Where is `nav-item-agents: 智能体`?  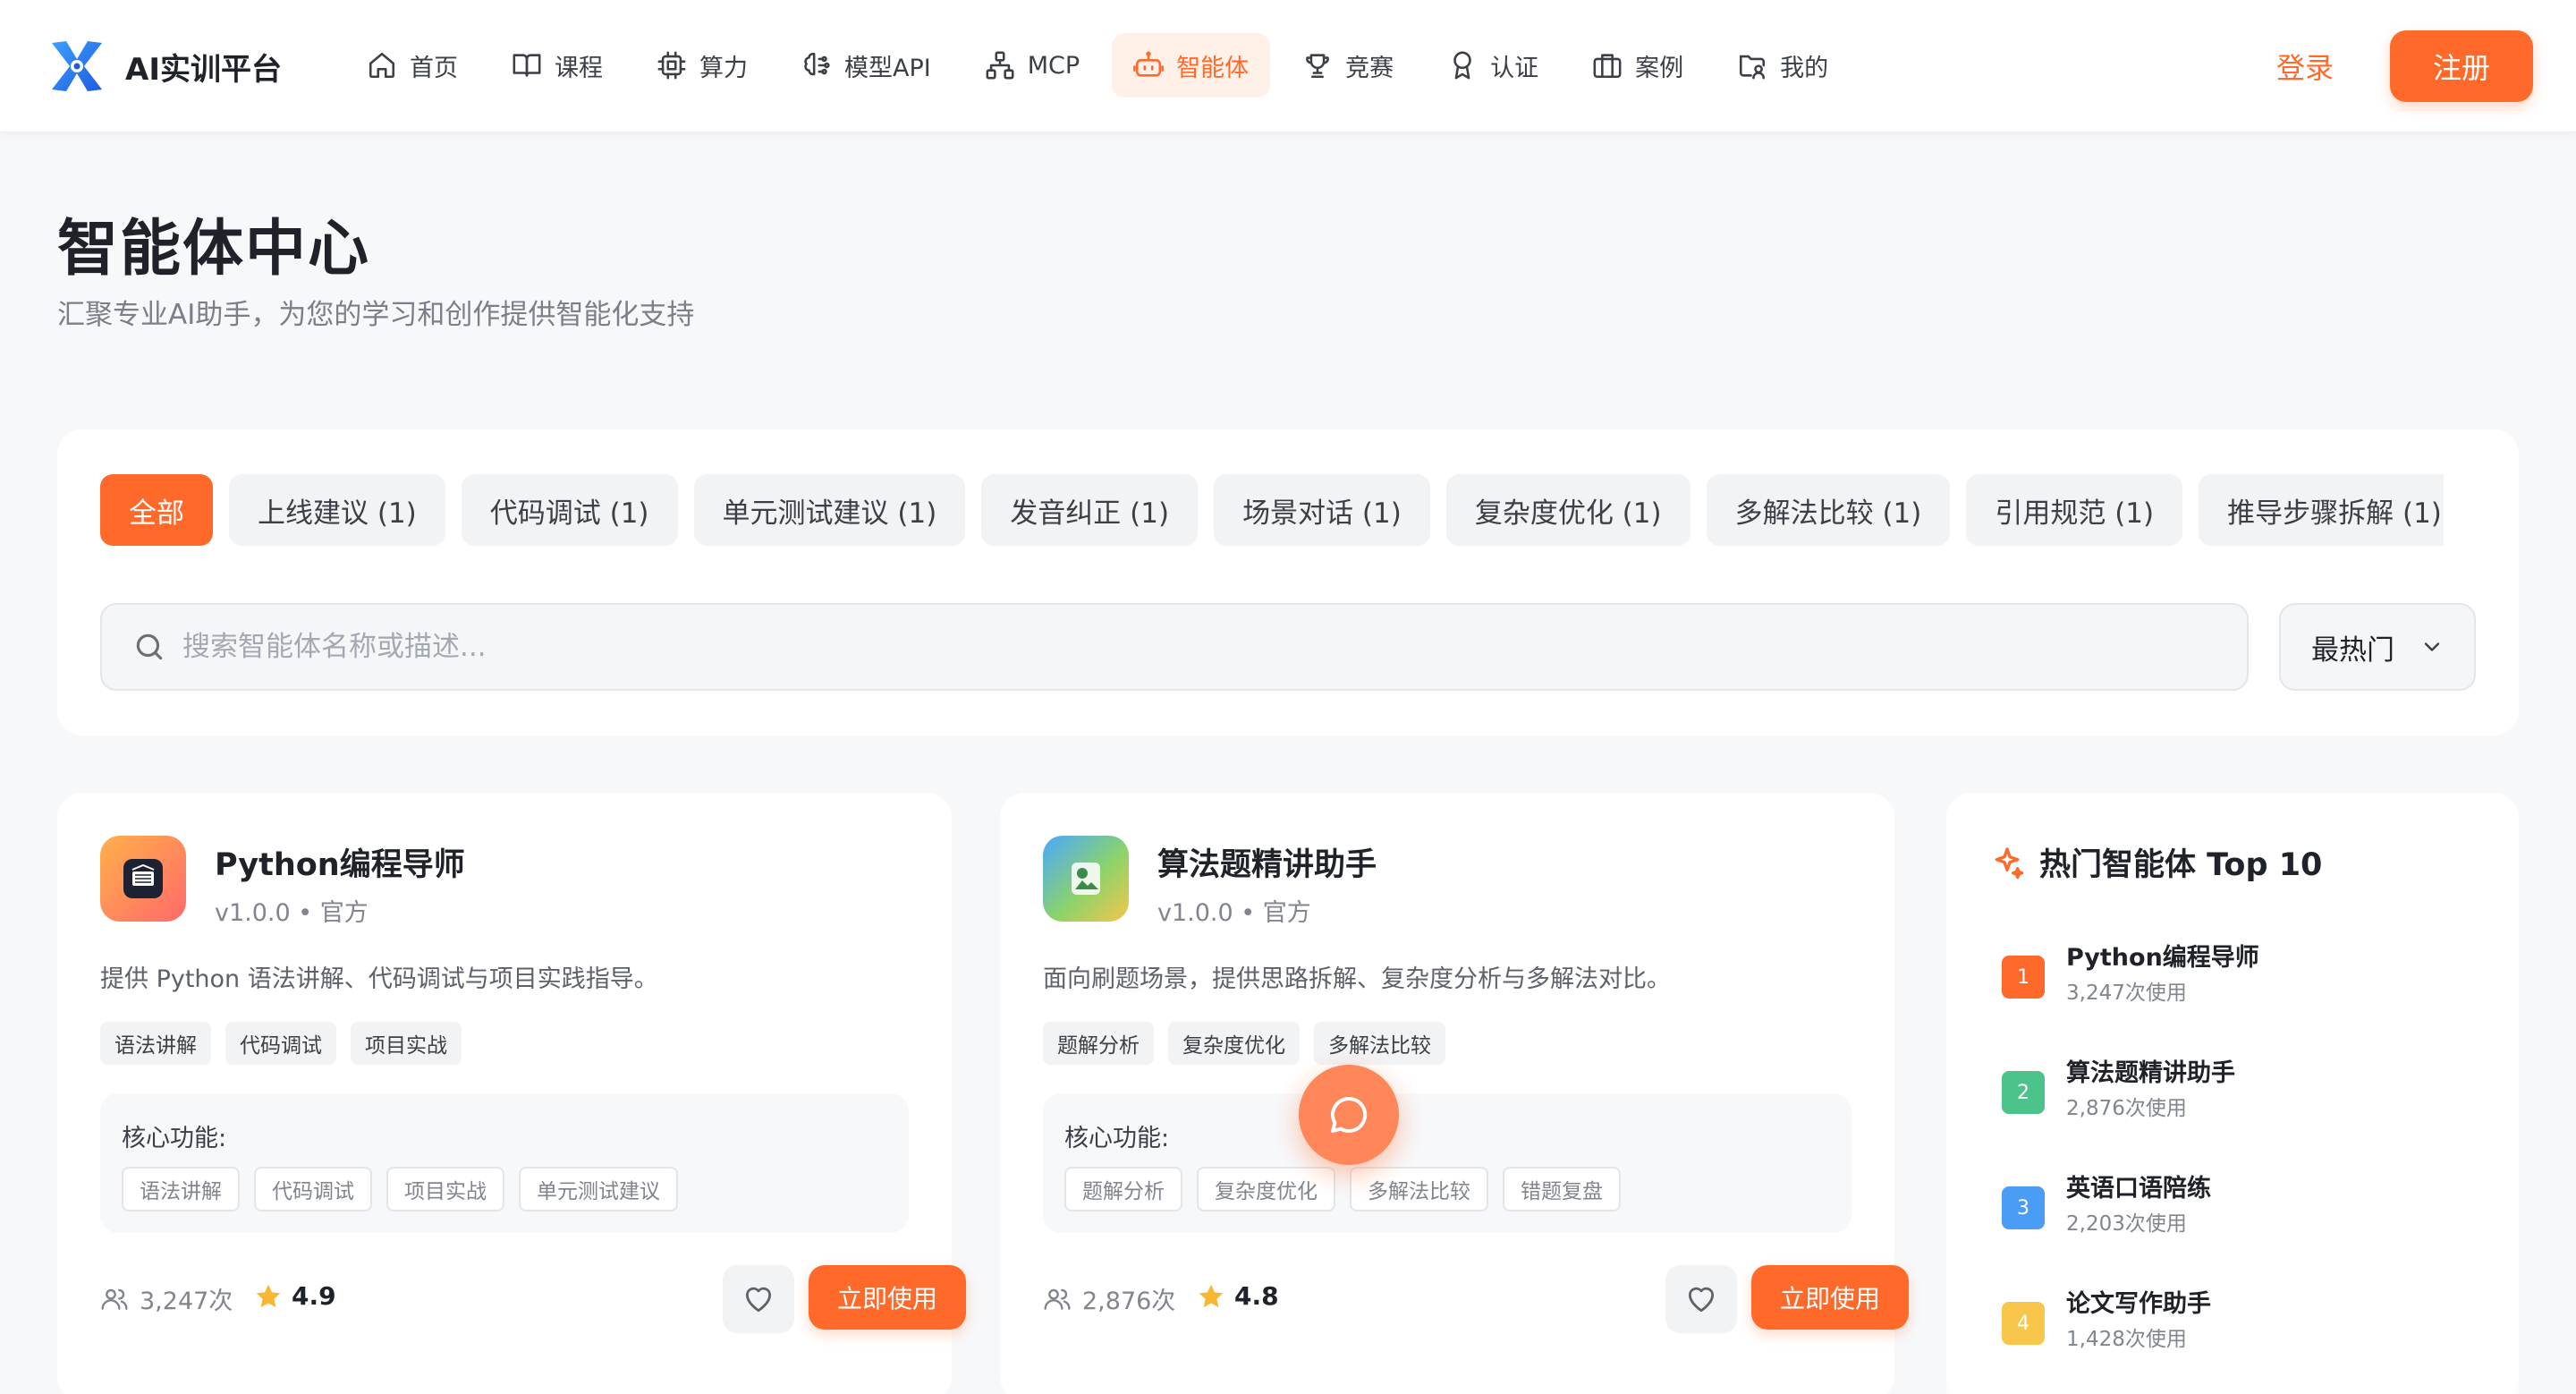
nav-item-agents: 智能体 is located at coordinates (1191, 65).